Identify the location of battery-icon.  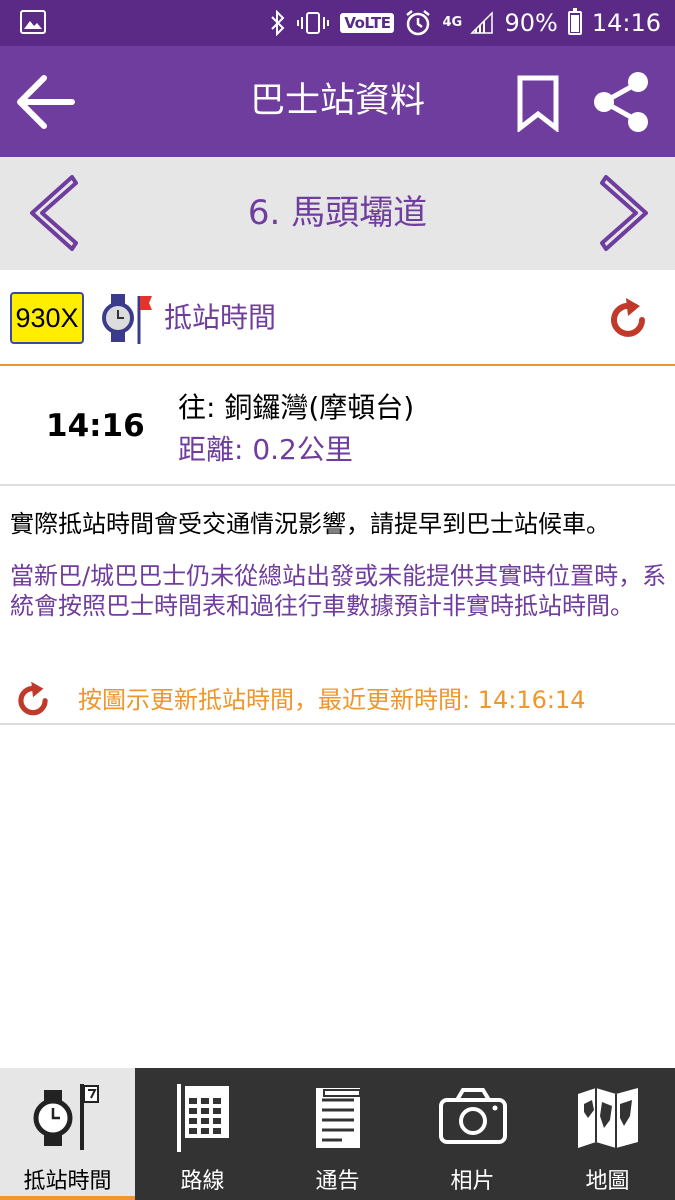
(574, 21).